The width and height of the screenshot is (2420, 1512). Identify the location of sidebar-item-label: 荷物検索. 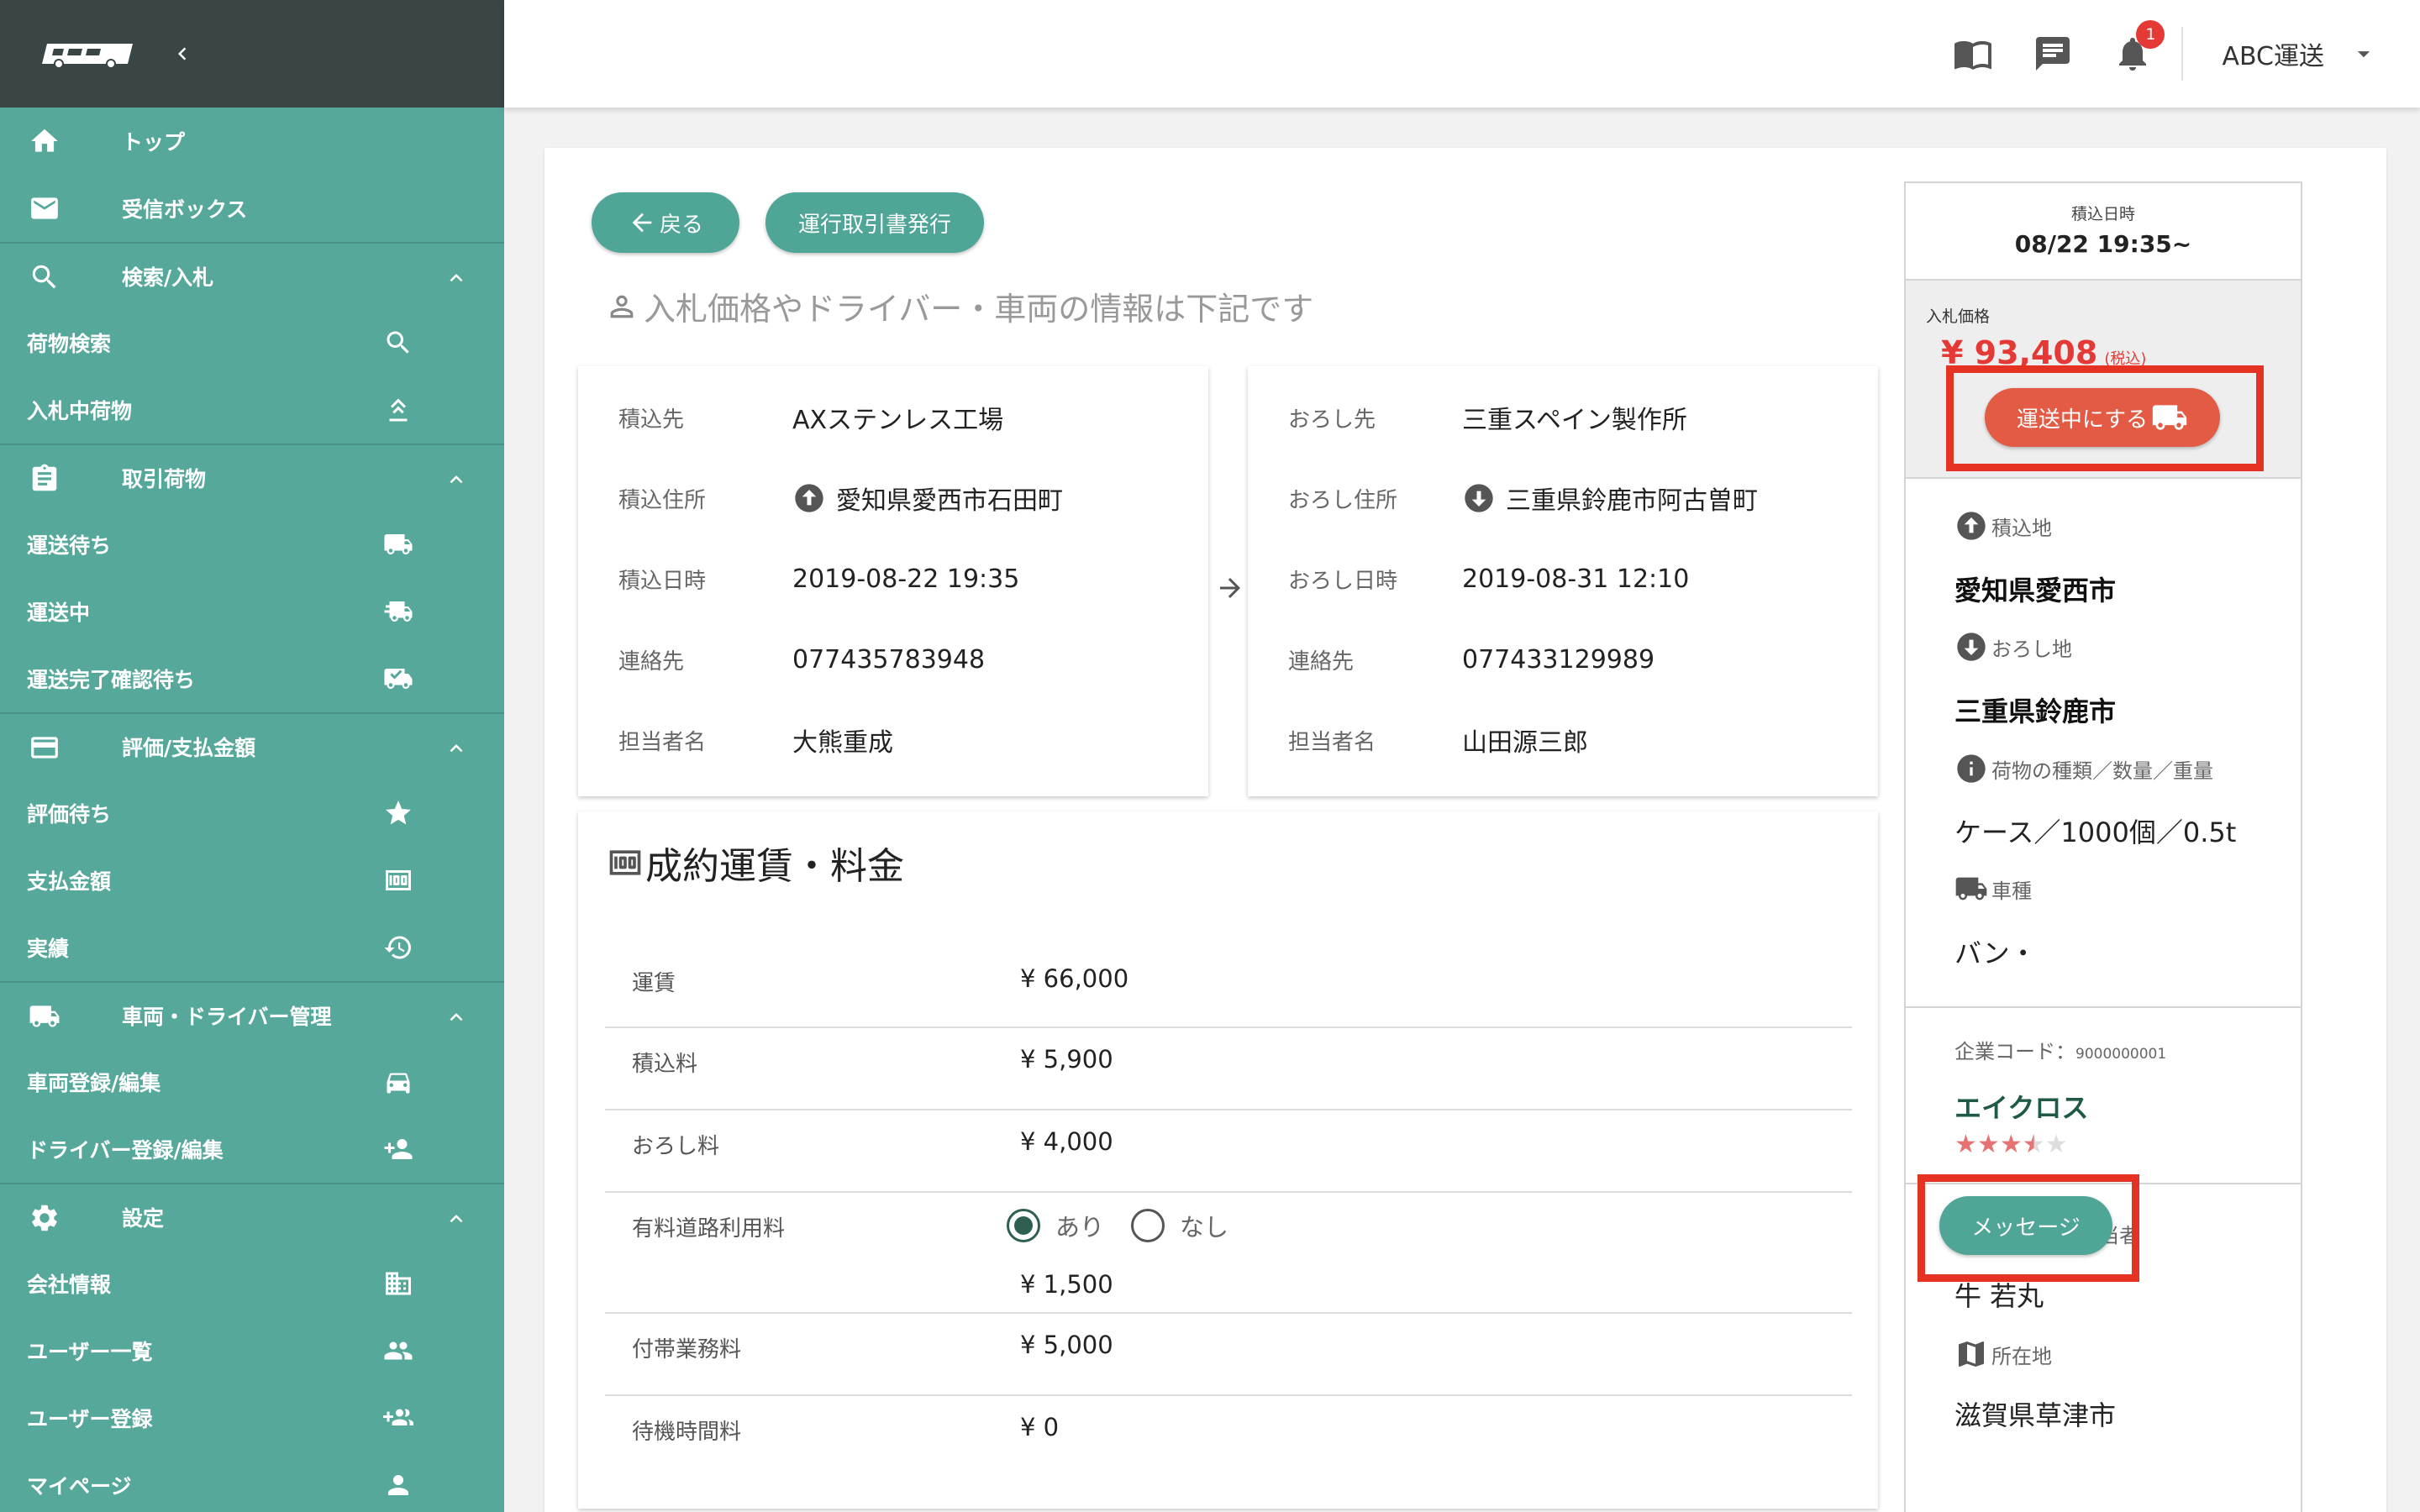
(69, 344).